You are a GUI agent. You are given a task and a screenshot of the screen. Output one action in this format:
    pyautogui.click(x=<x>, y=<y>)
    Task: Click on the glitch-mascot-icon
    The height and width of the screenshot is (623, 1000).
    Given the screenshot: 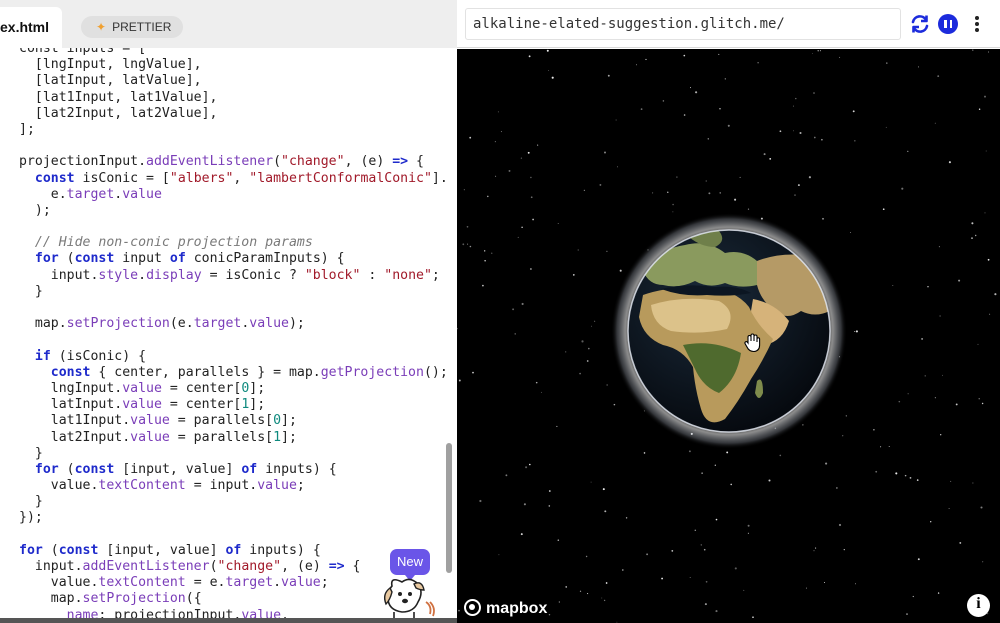 What is the action you would take?
    pyautogui.click(x=410, y=600)
    